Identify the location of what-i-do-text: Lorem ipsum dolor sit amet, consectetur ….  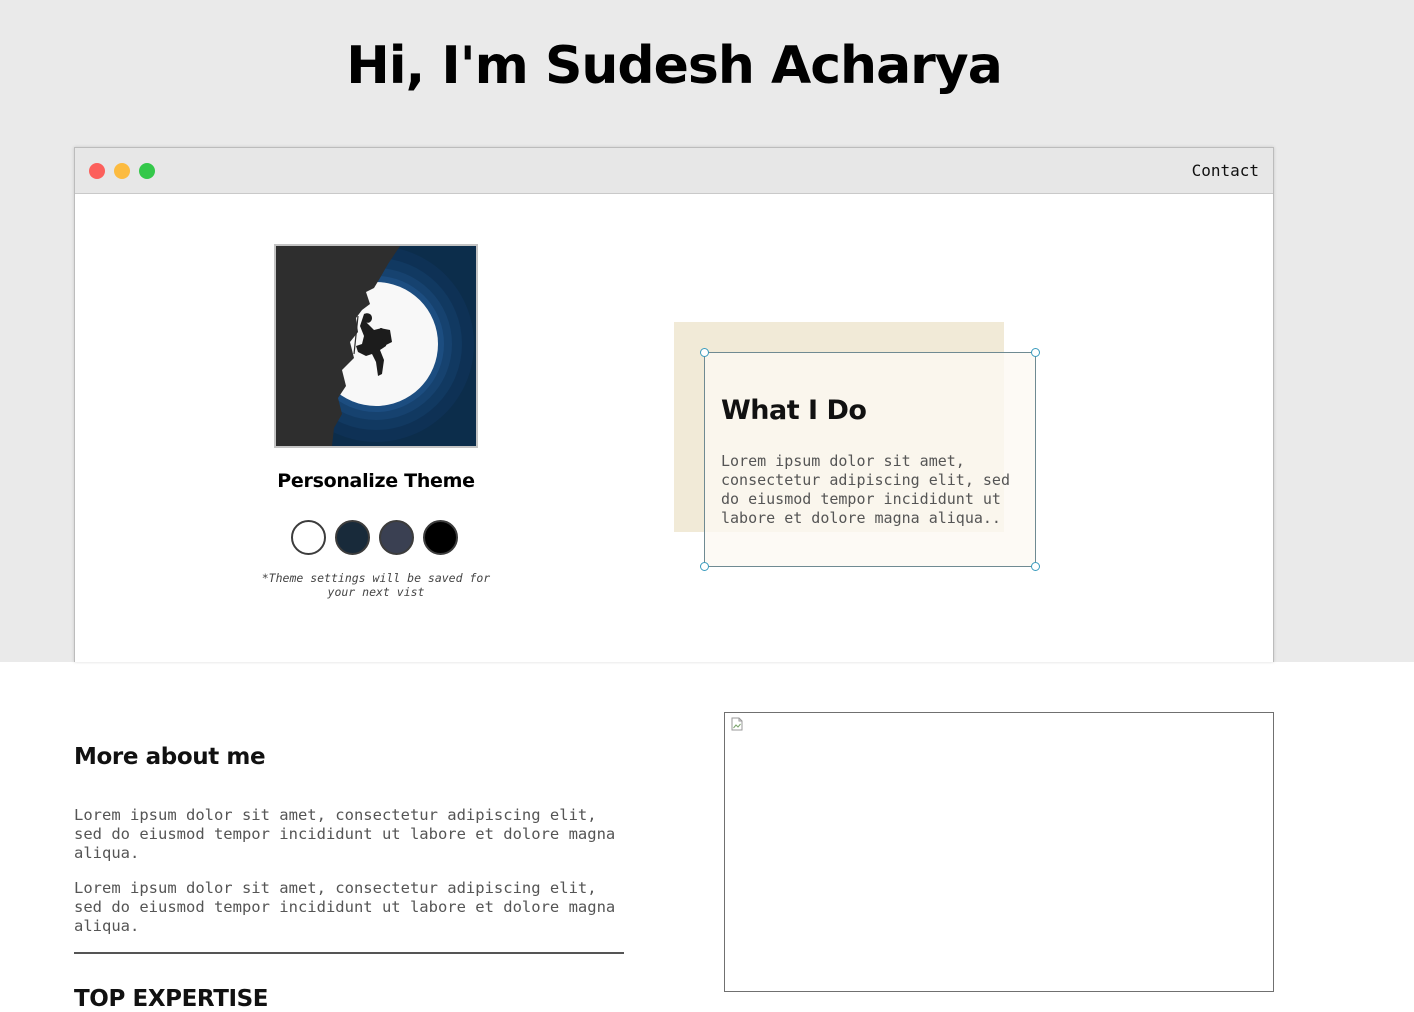
(865, 489).